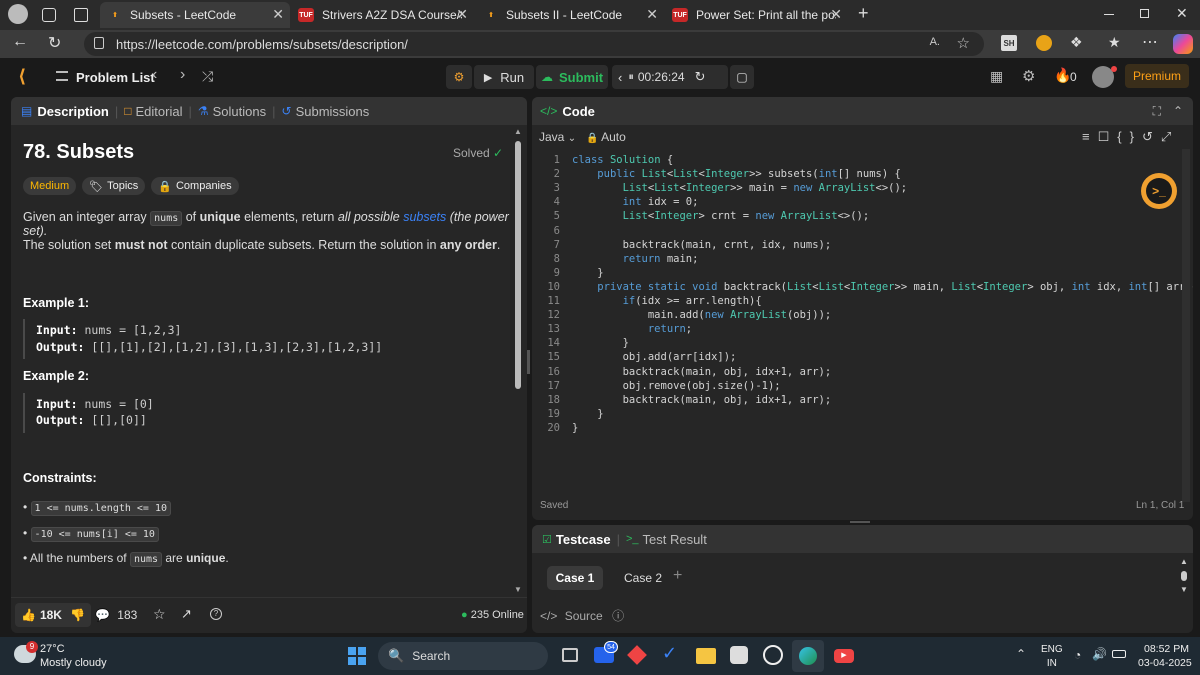 This screenshot has height=675, width=1200. I want to click on expand-icon: ⤢, so click(1170, 136).